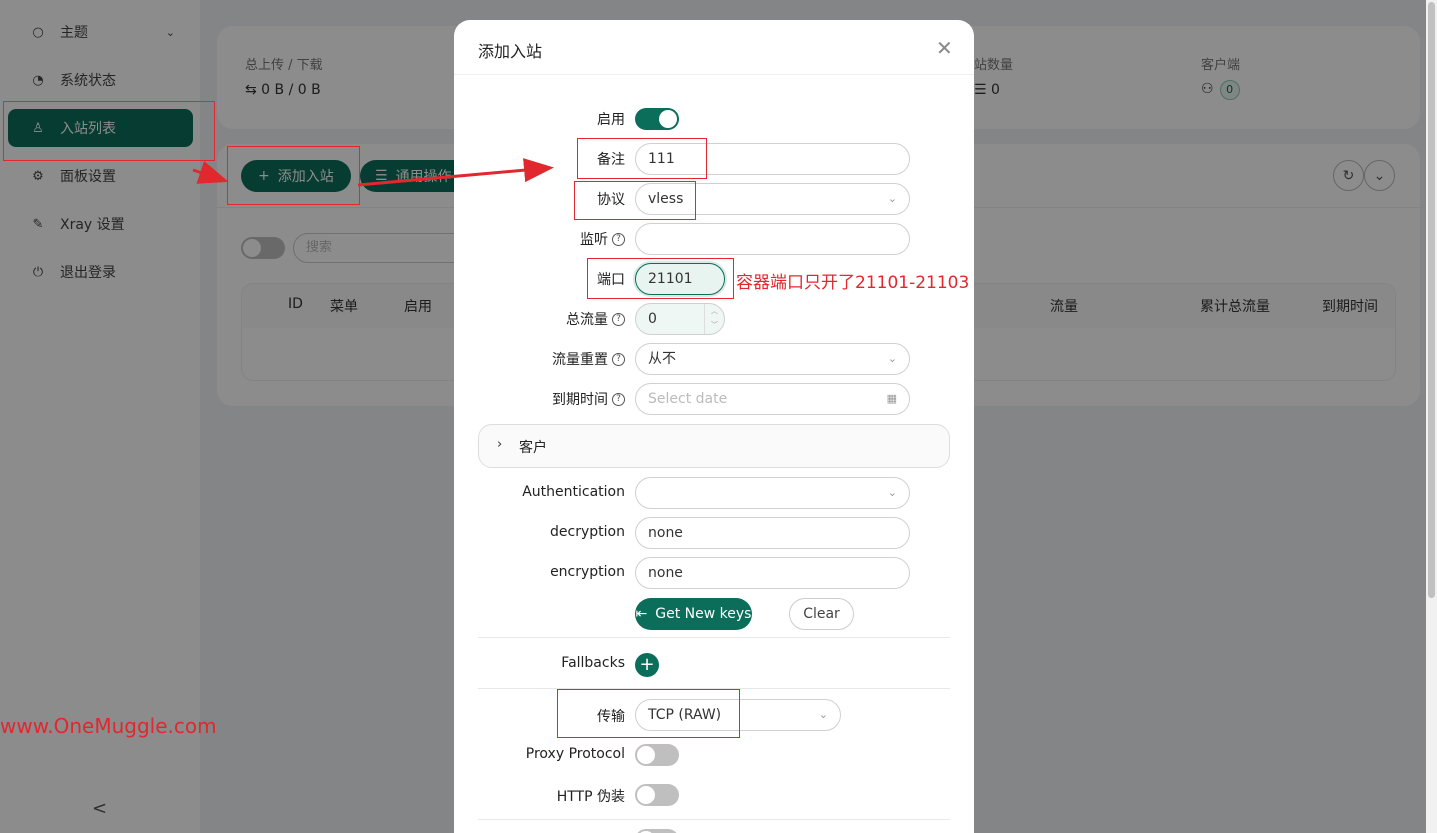 This screenshot has height=833, width=1437. I want to click on annotation-arrows, so click(373, 172).